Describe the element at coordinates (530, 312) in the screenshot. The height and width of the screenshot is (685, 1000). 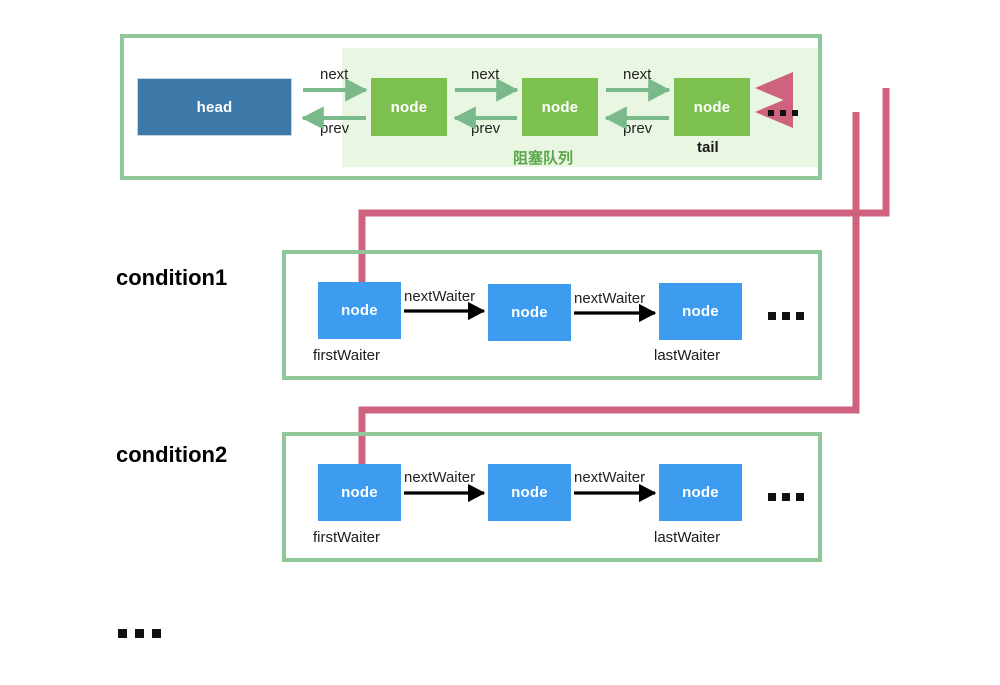
I see `condition1-next-waiter-arrows` at that location.